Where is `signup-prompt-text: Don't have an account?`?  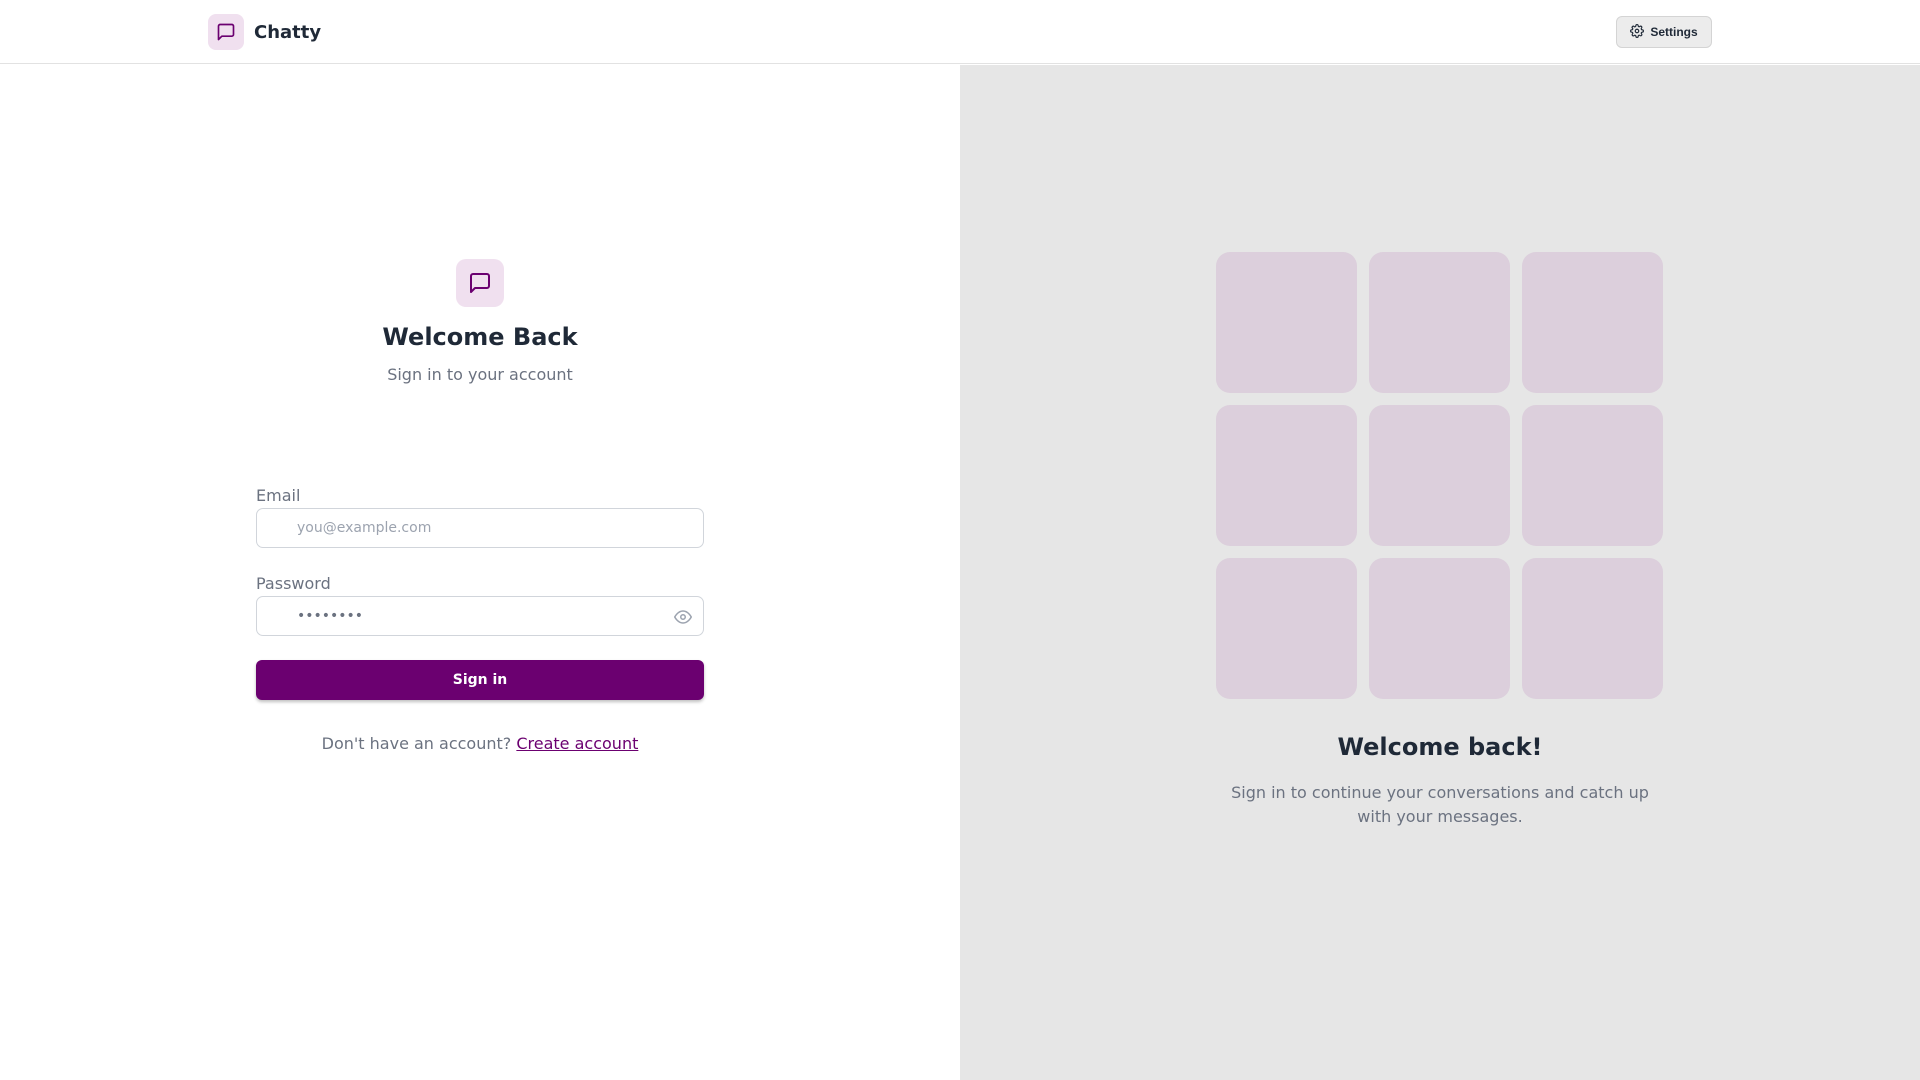
signup-prompt-text: Don't have an account? is located at coordinates (416, 743).